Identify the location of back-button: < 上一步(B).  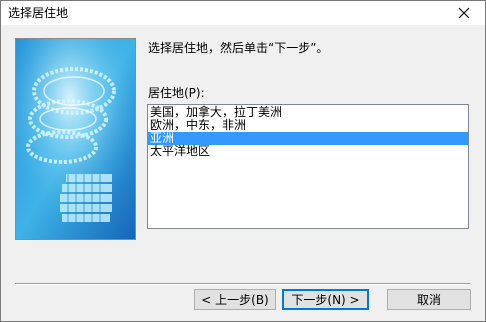
(235, 299).